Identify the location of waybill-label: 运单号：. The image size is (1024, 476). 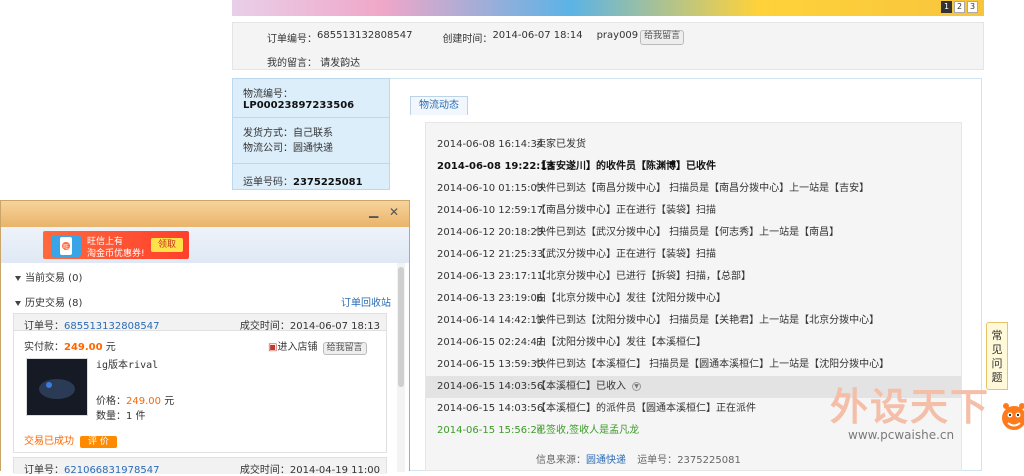
(657, 460).